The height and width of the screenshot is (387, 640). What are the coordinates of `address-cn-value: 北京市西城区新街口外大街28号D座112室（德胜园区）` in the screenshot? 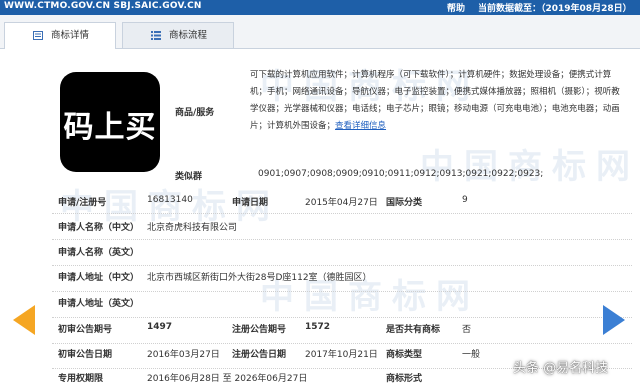 It's located at (259, 278).